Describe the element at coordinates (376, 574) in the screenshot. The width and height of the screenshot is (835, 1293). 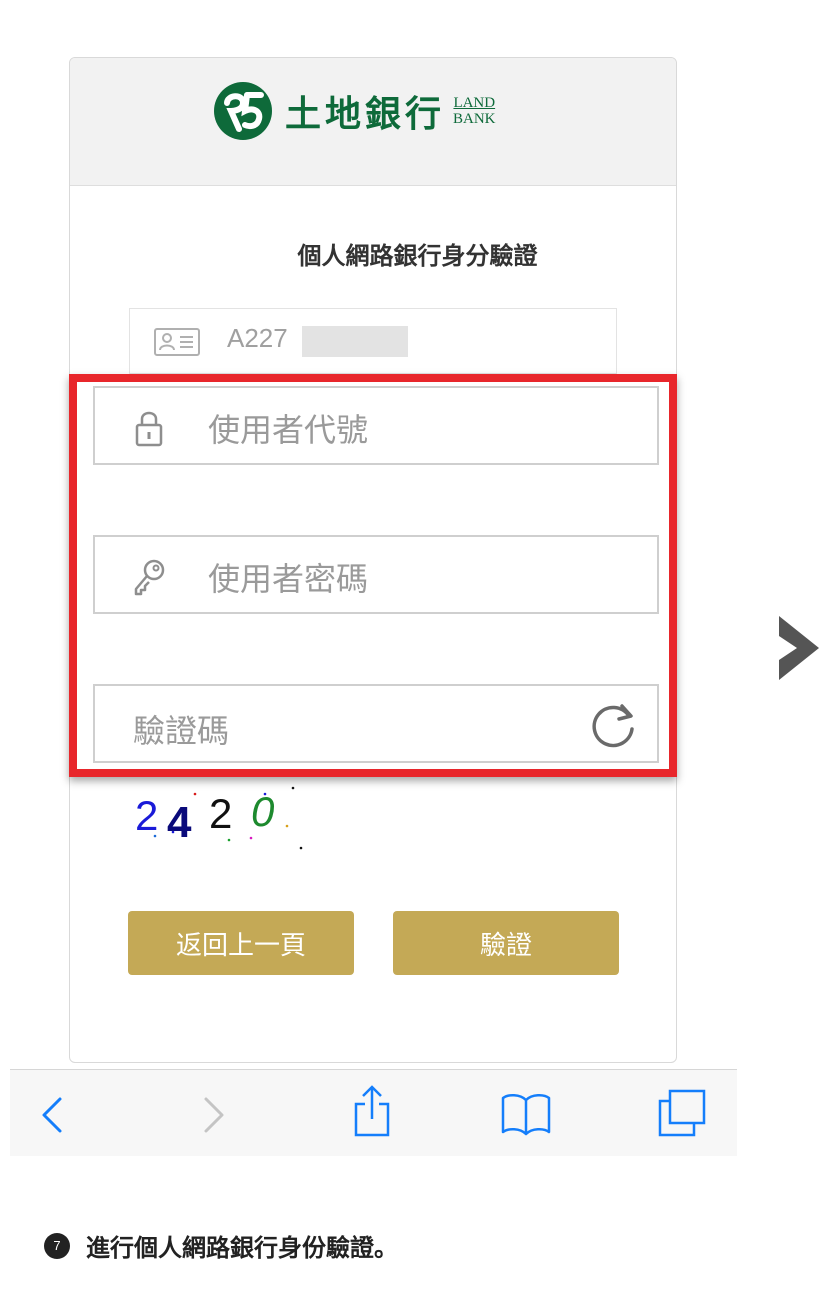
I see `password-input: 使用者密碼` at that location.